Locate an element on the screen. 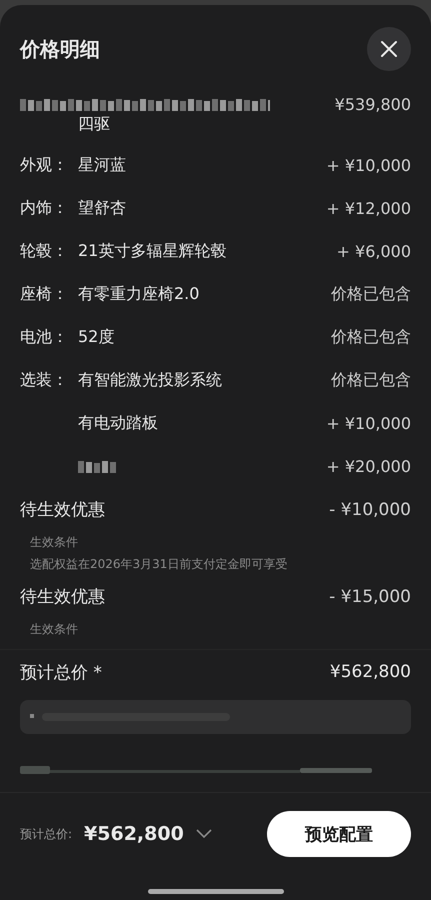  item-value: 52度 is located at coordinates (96, 337).